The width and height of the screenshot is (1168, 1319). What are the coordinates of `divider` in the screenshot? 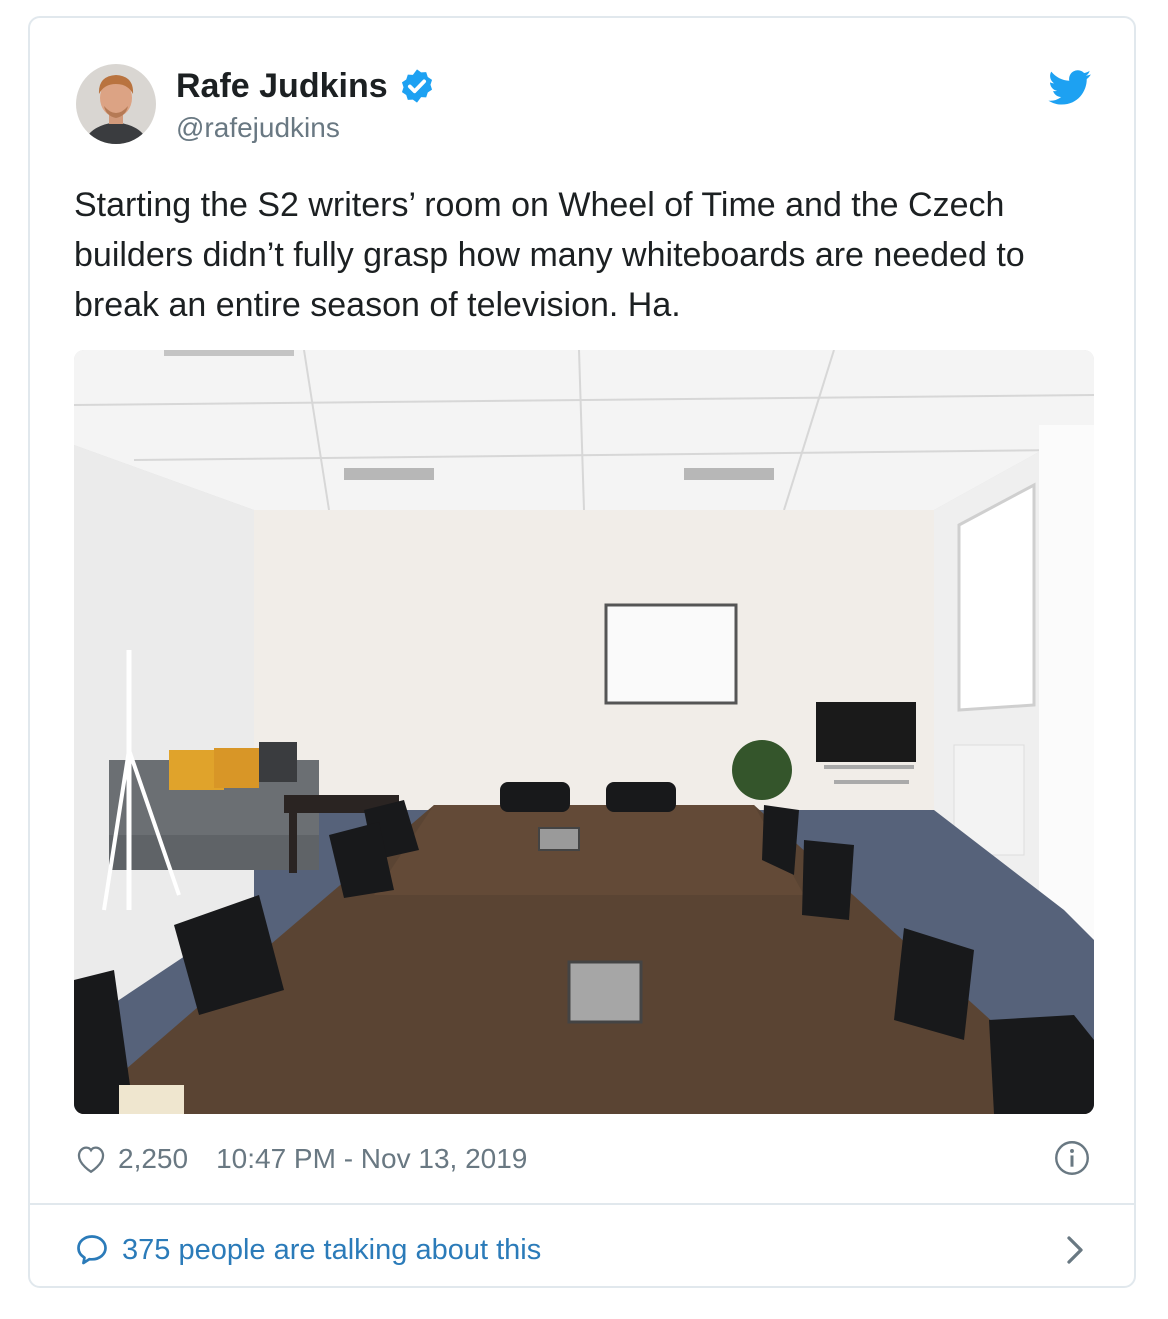 It's located at (582, 1204).